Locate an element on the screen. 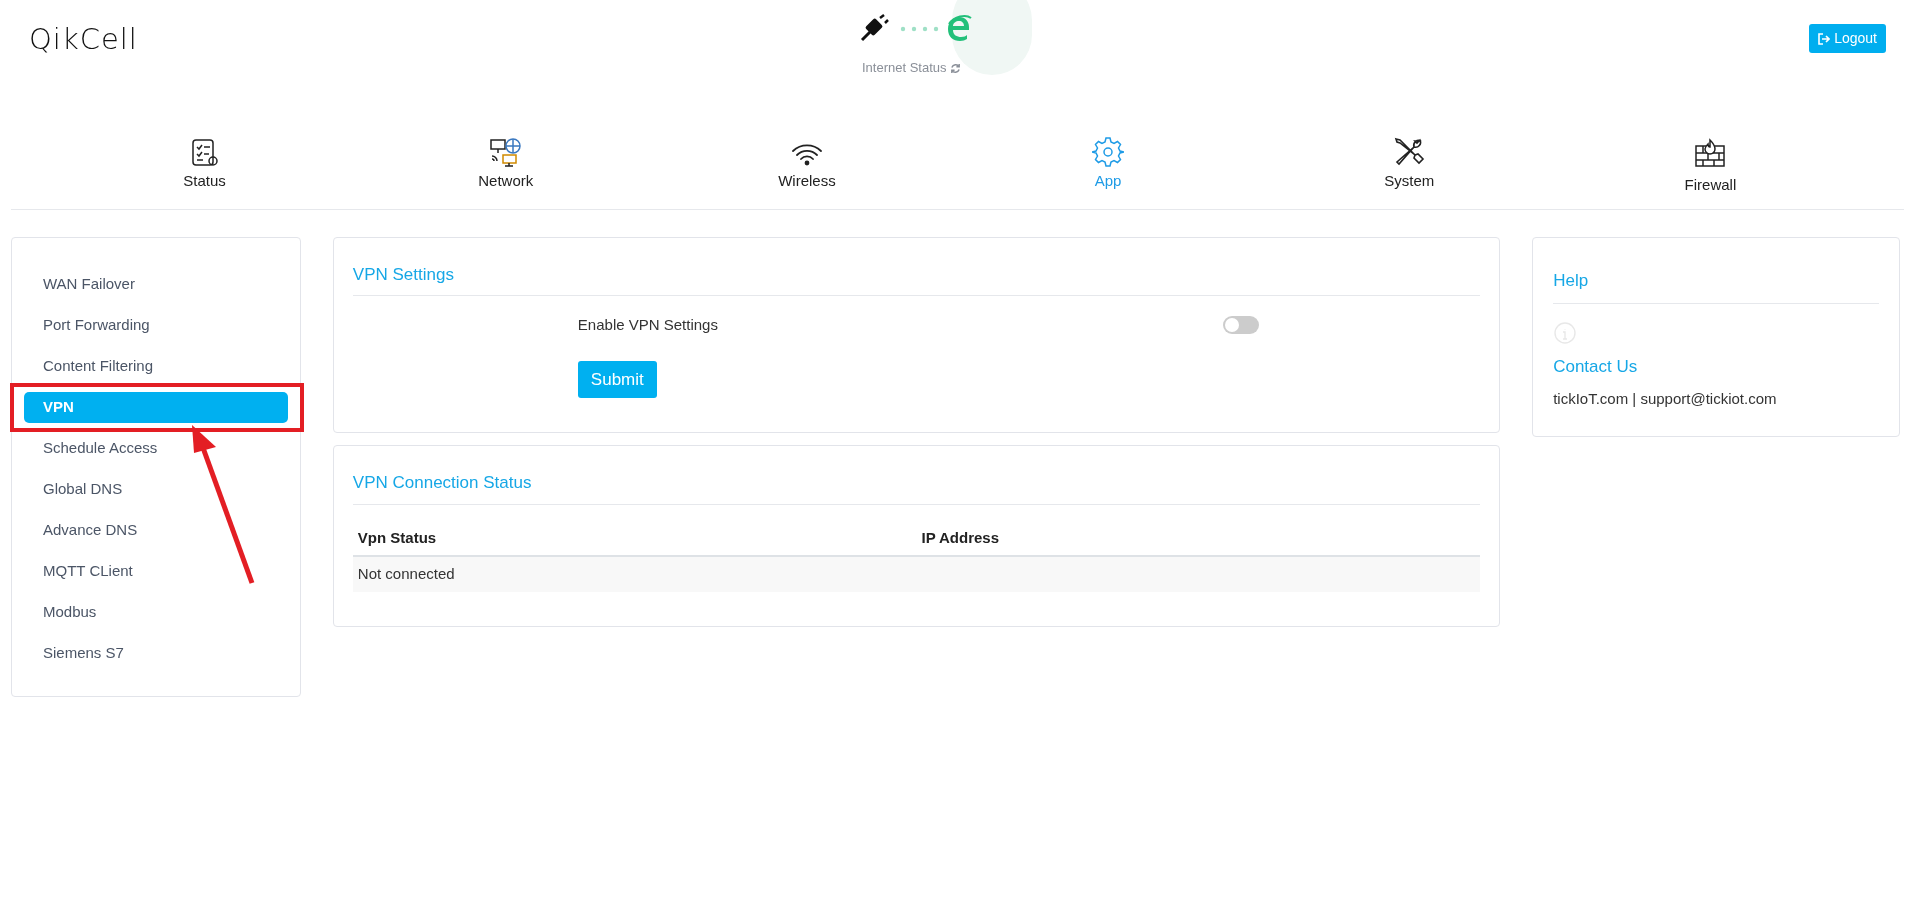 The height and width of the screenshot is (902, 1915). nav-tab: Status is located at coordinates (205, 166).